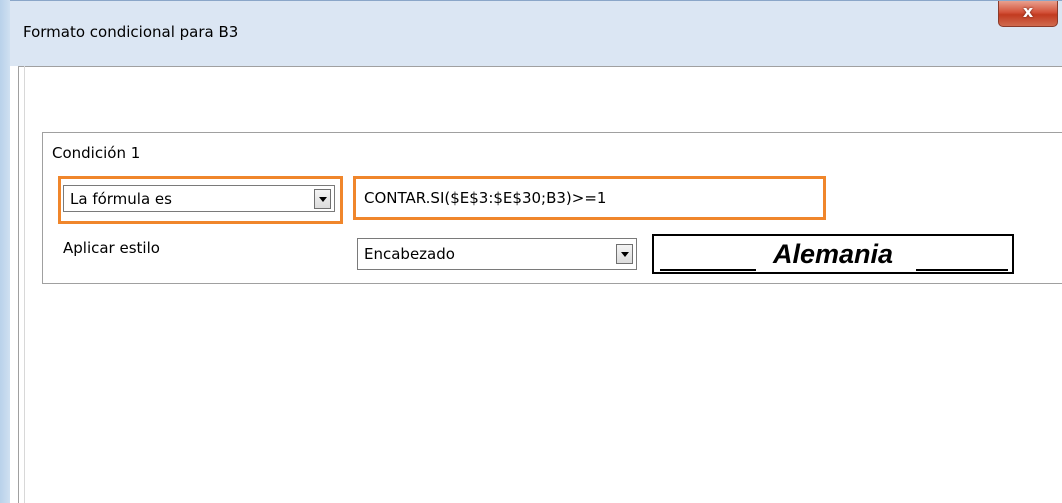  What do you see at coordinates (24, 284) in the screenshot?
I see `client-divider` at bounding box center [24, 284].